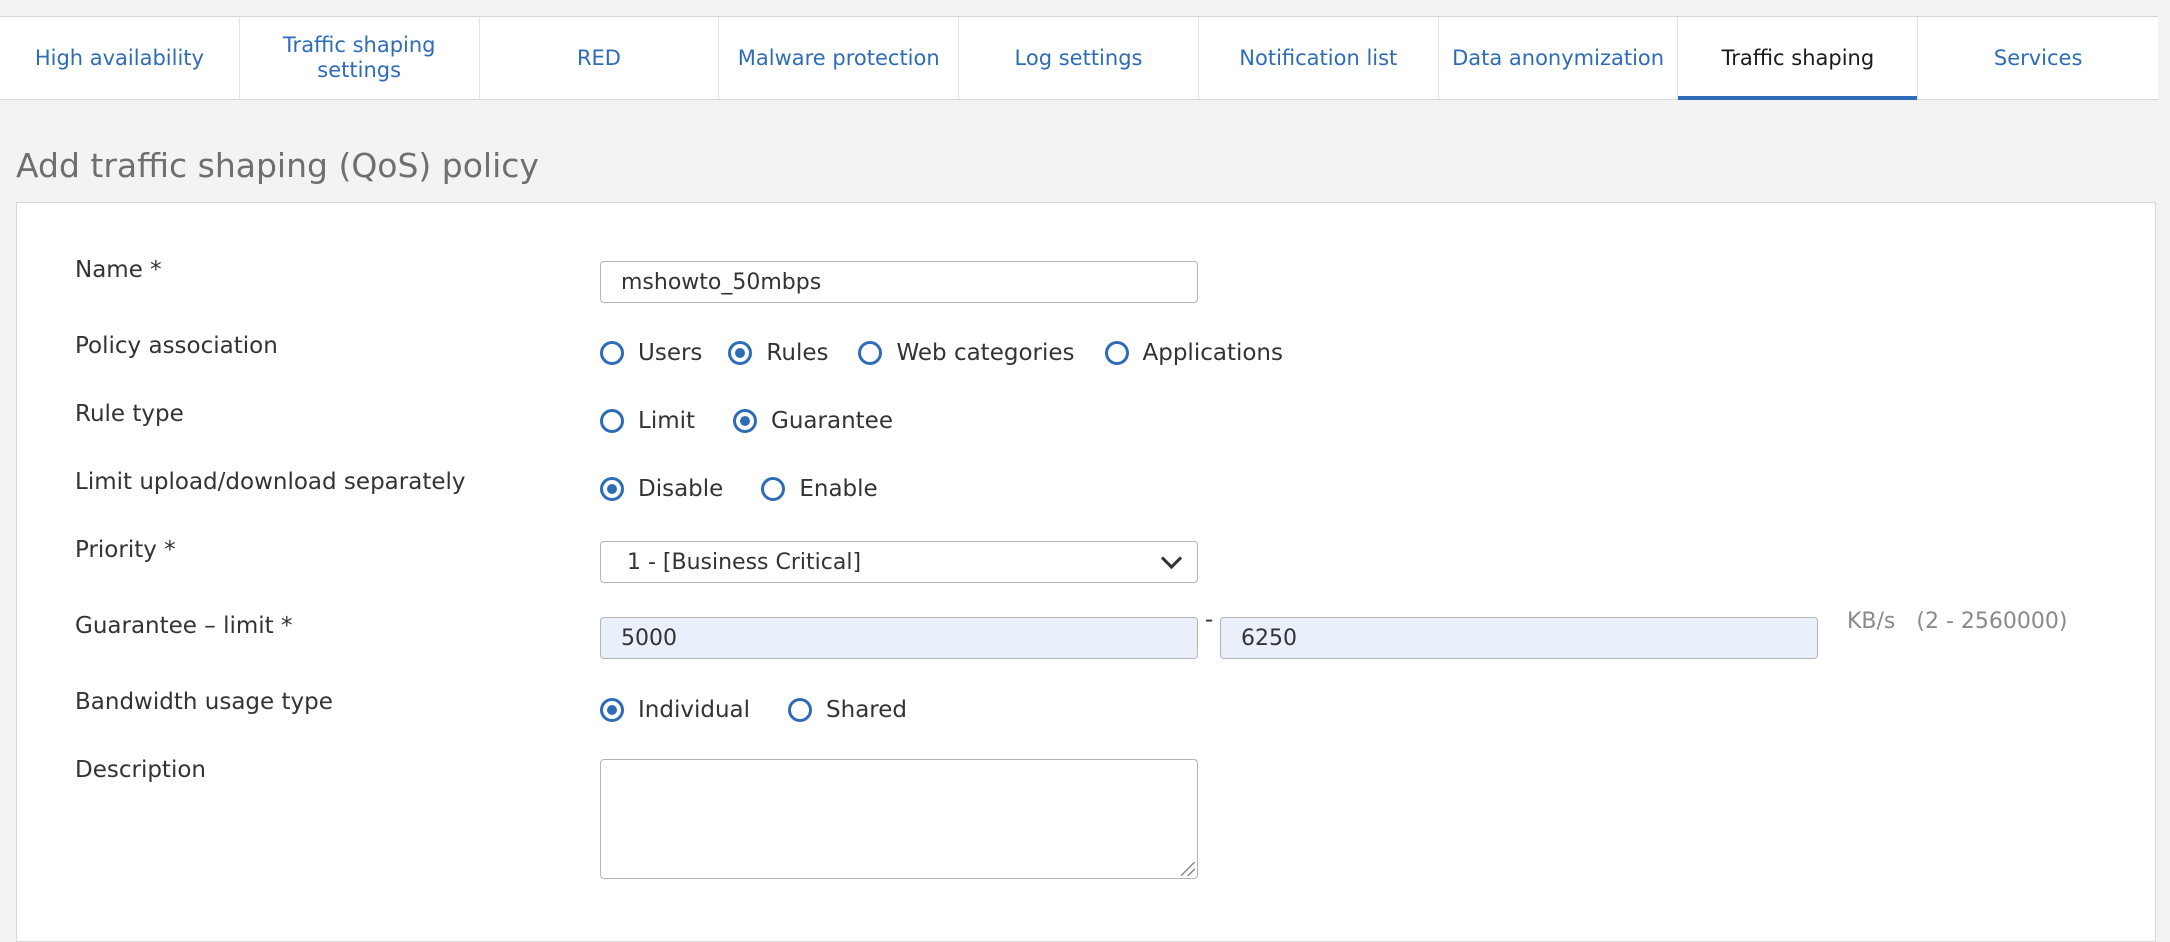  Describe the element at coordinates (184, 626) in the screenshot. I see `guarantee-limit-label: Guarantee – limit *` at that location.